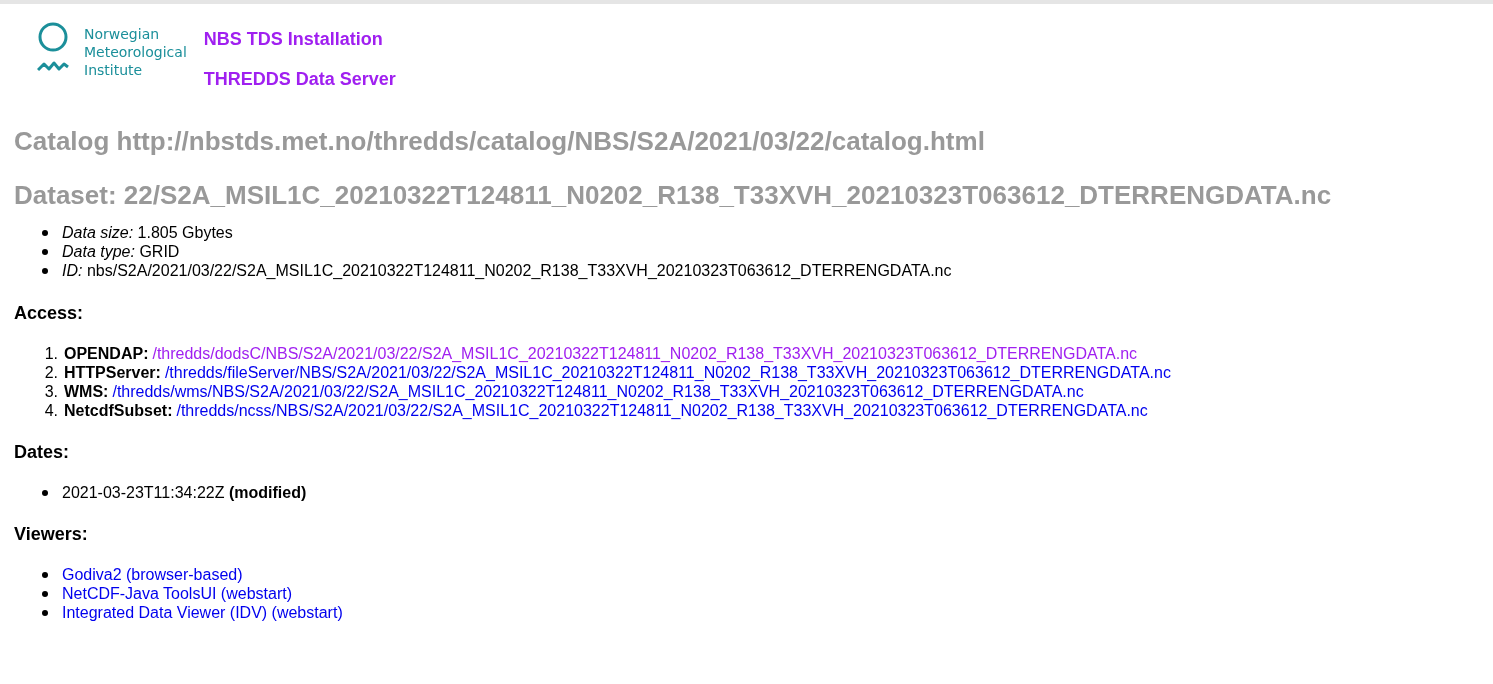 The width and height of the screenshot is (1493, 684). What do you see at coordinates (51, 534) in the screenshot?
I see `section-heading: Viewers:` at bounding box center [51, 534].